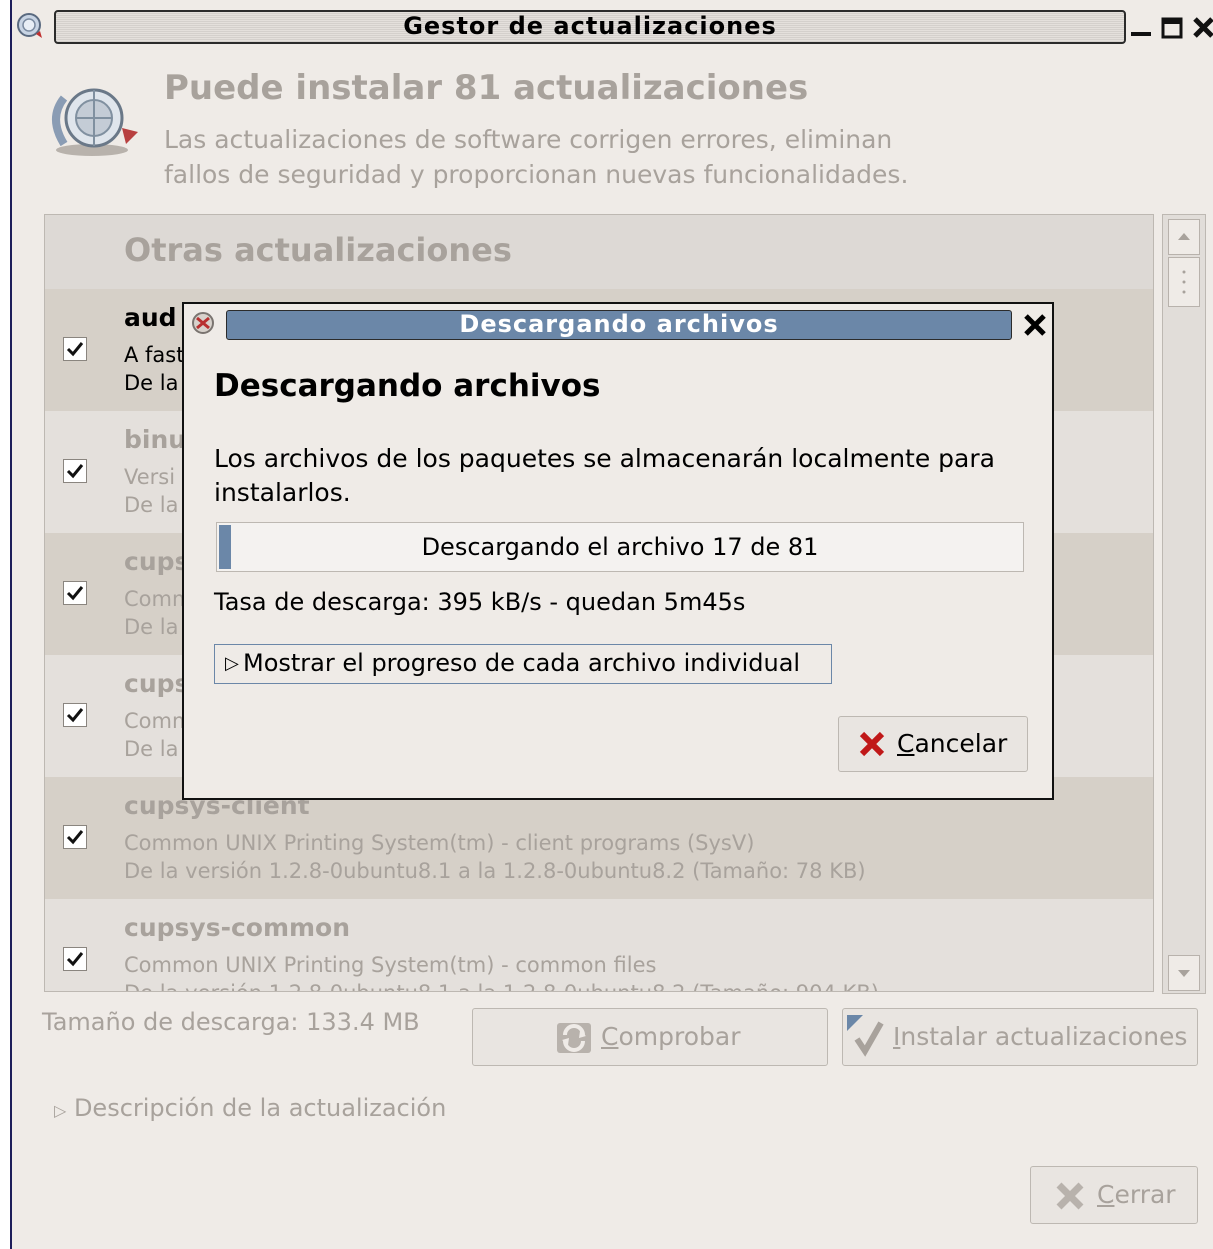 This screenshot has width=1213, height=1249. What do you see at coordinates (619, 324) in the screenshot?
I see `dialog-title: Descargando archivos` at bounding box center [619, 324].